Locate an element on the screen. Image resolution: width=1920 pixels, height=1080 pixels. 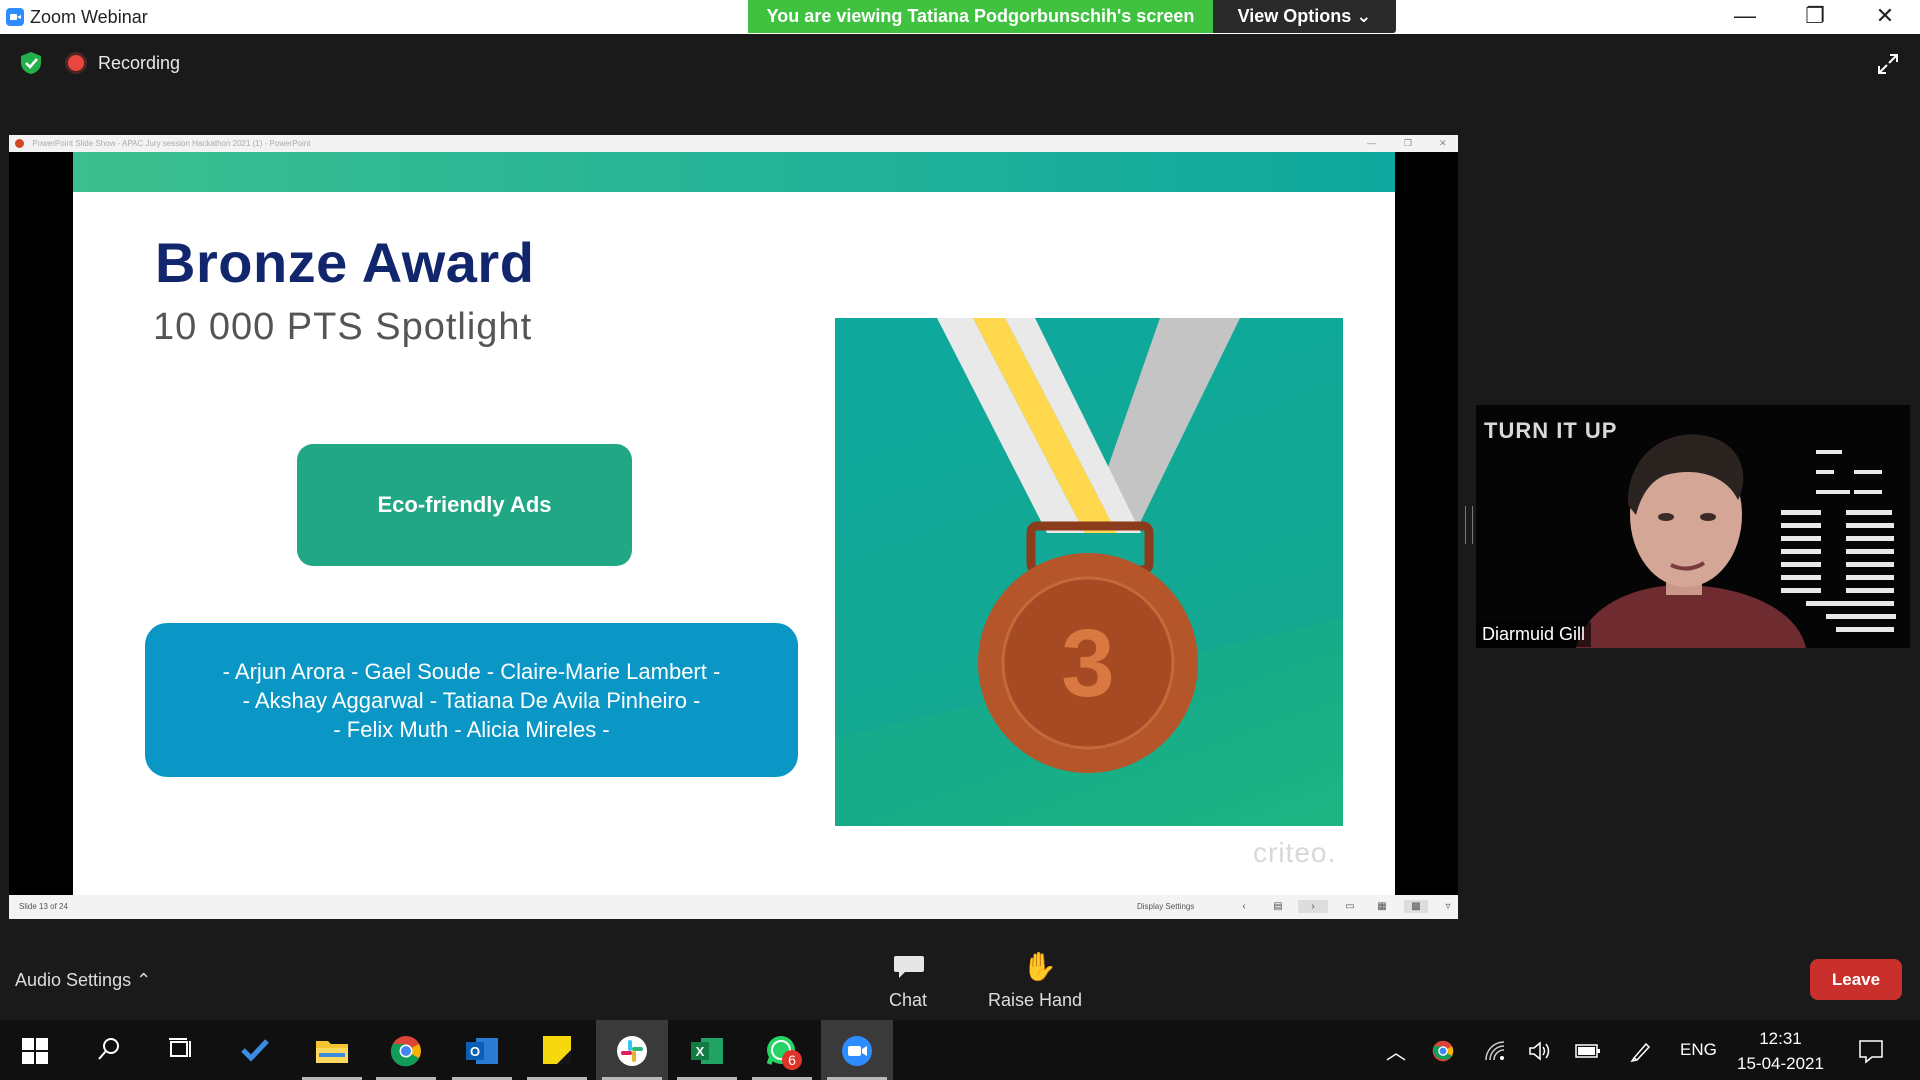
battery-icon is located at coordinates (1588, 1051).